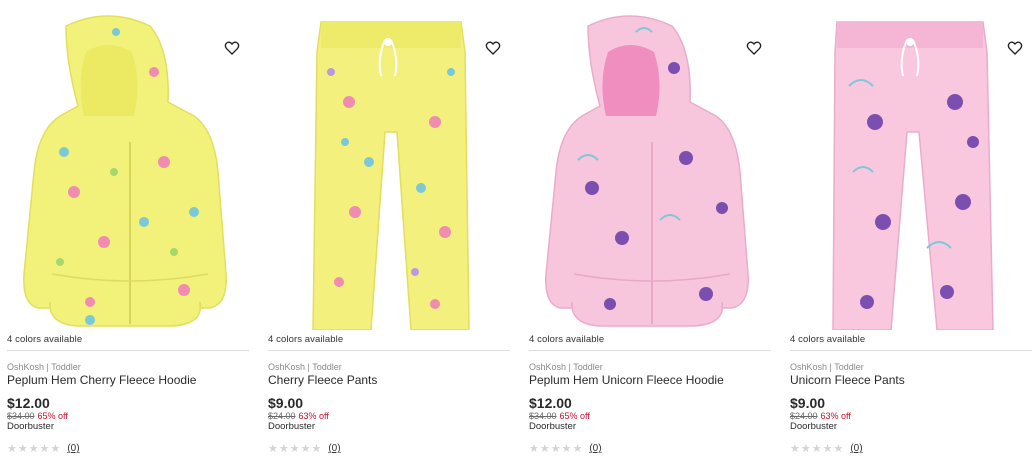 This screenshot has width=1032, height=466. What do you see at coordinates (322, 380) in the screenshot?
I see `product-title: Cherry Fleece Pants` at bounding box center [322, 380].